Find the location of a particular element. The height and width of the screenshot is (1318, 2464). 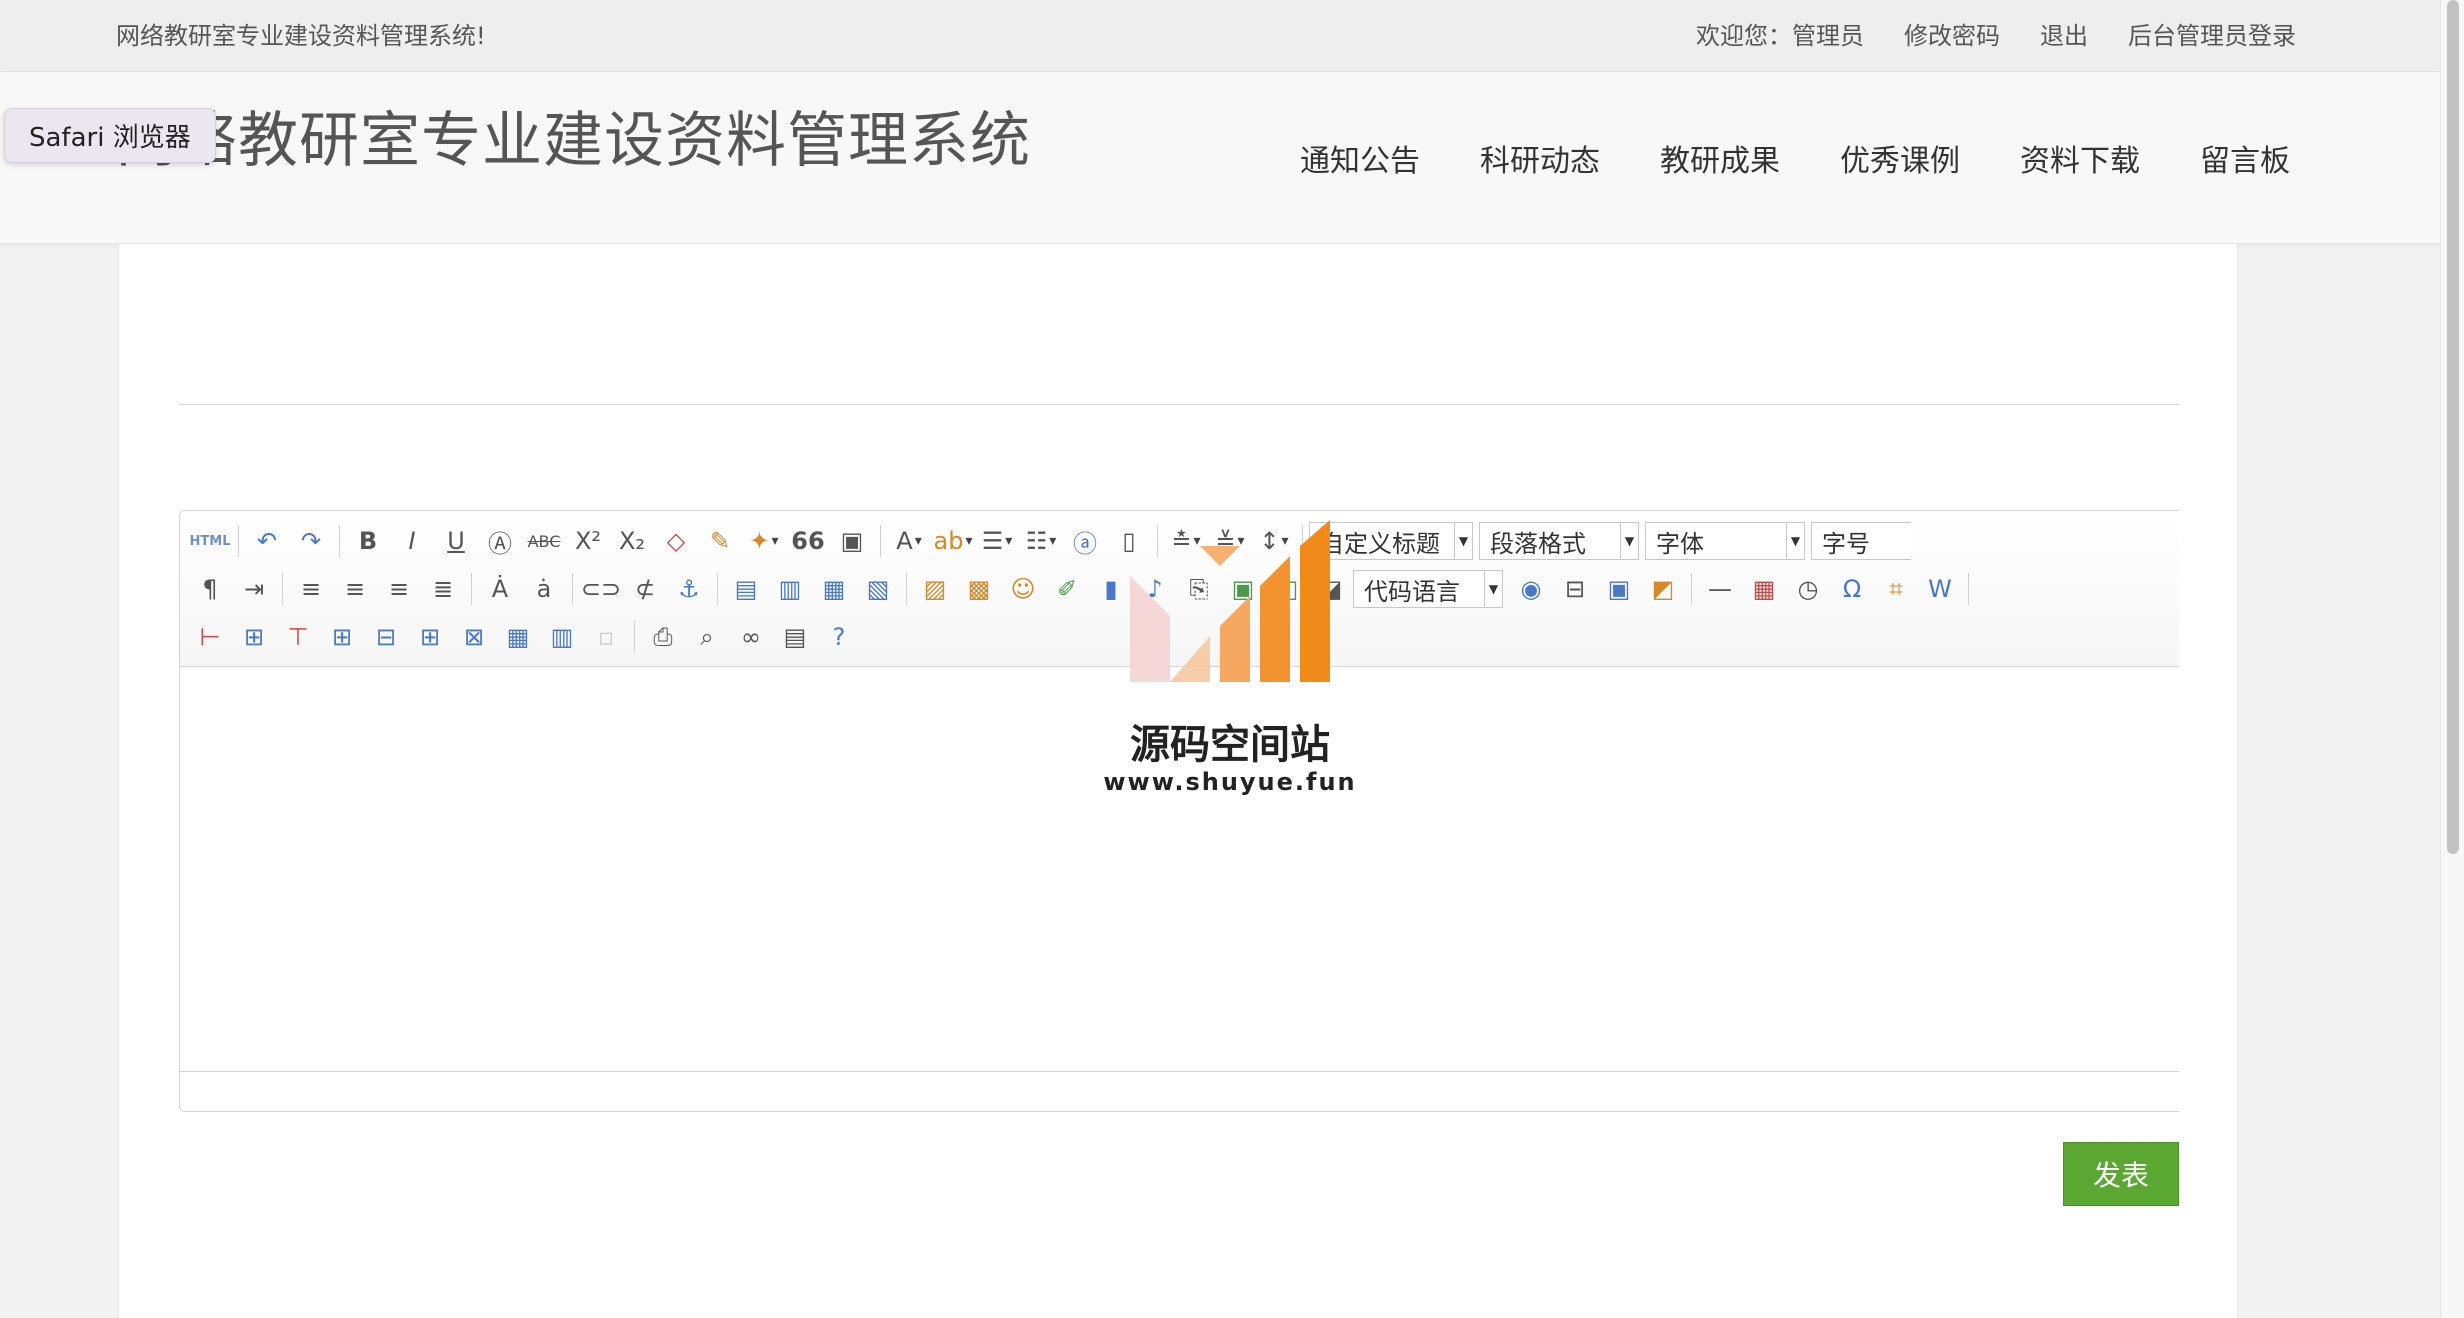

ordered-list-icon: ☰ is located at coordinates (997, 541).